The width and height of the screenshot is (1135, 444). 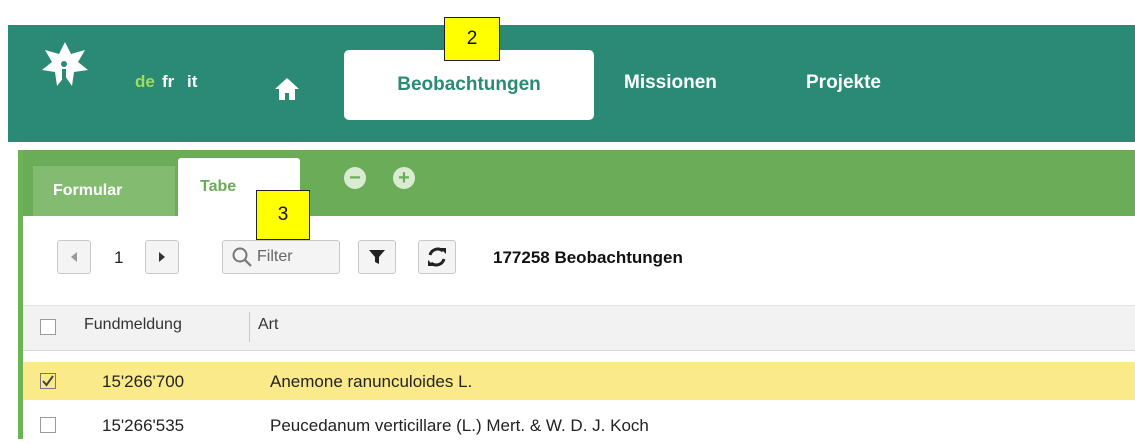 What do you see at coordinates (588, 257) in the screenshot?
I see `observation-count: 177258 Beobachtungen` at bounding box center [588, 257].